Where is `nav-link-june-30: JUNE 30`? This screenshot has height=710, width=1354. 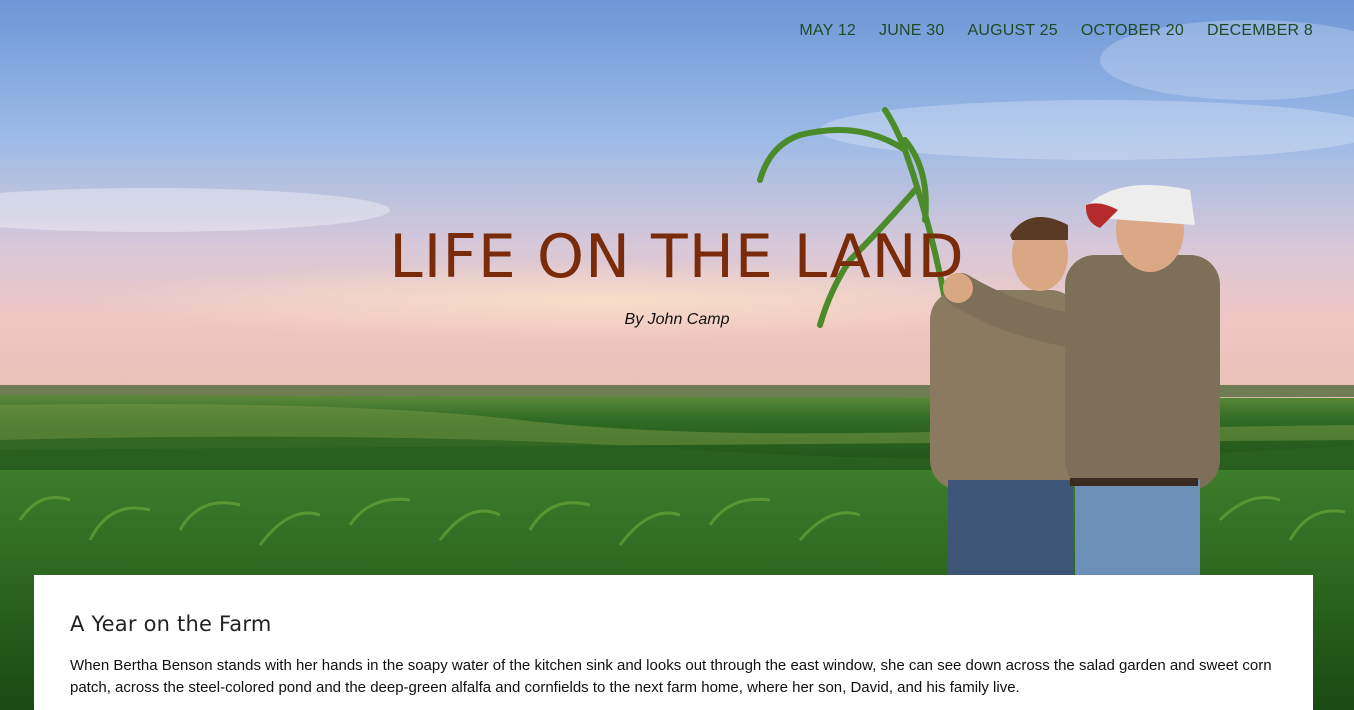
nav-link-june-30: JUNE 30 is located at coordinates (911, 31).